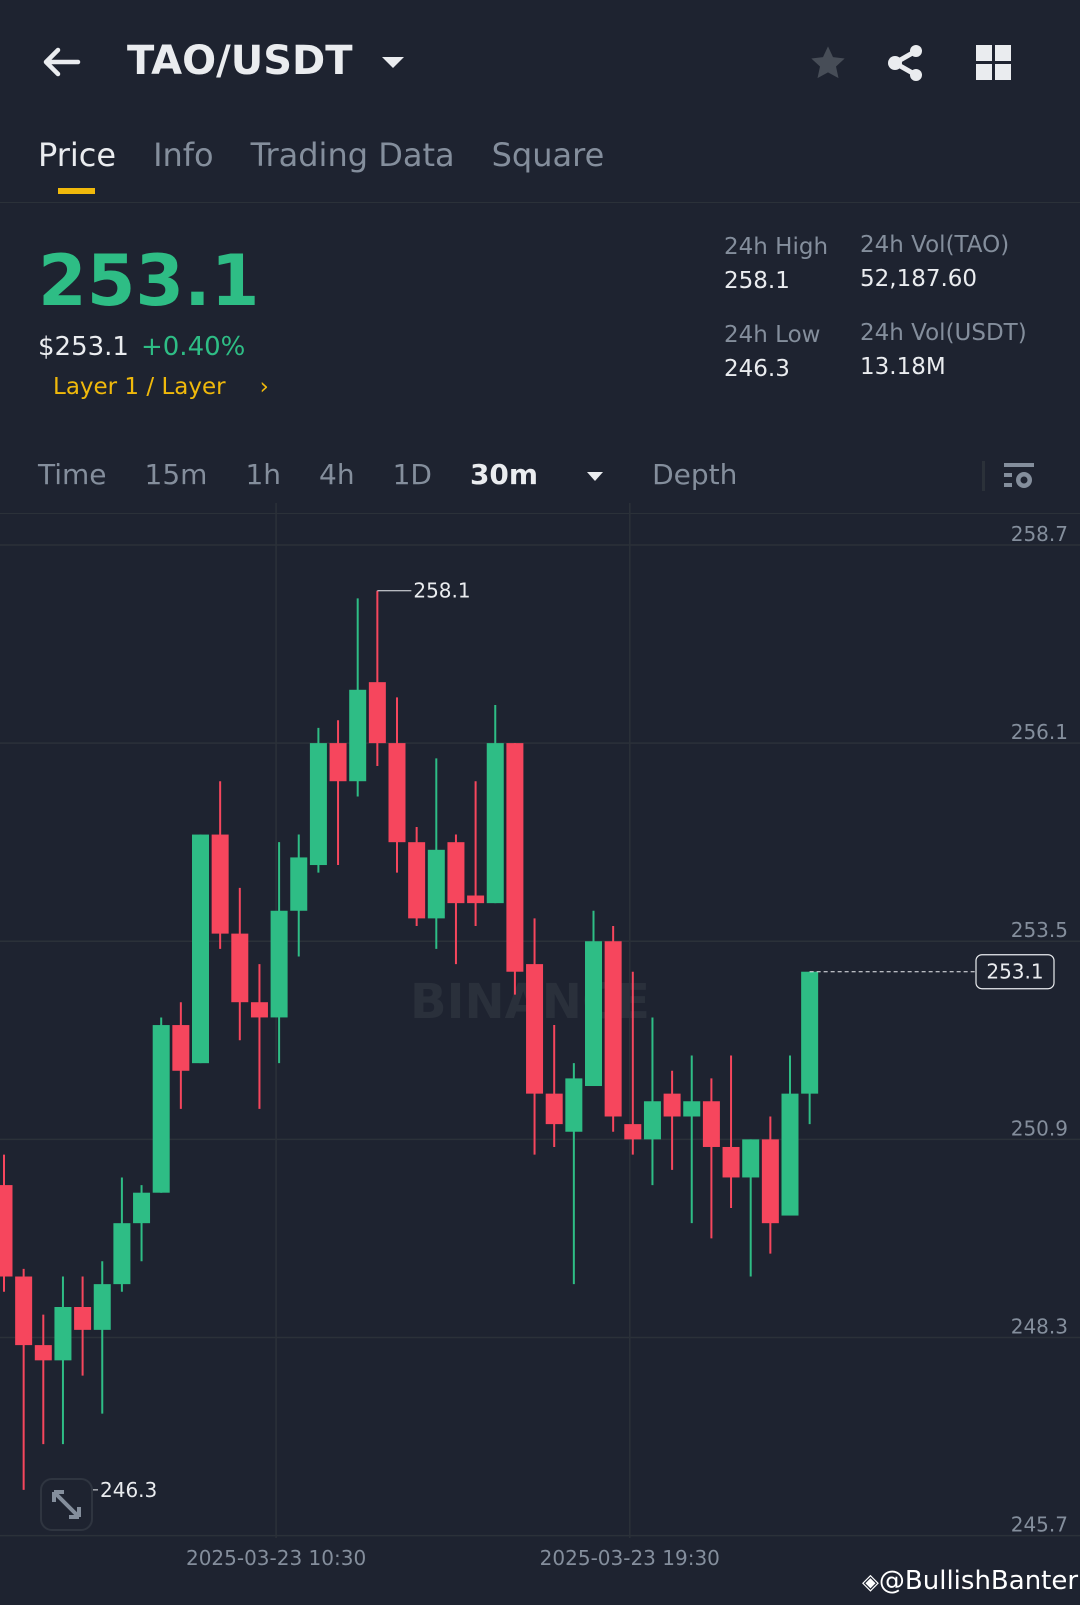  I want to click on last-price-label: 253.1, so click(1014, 972).